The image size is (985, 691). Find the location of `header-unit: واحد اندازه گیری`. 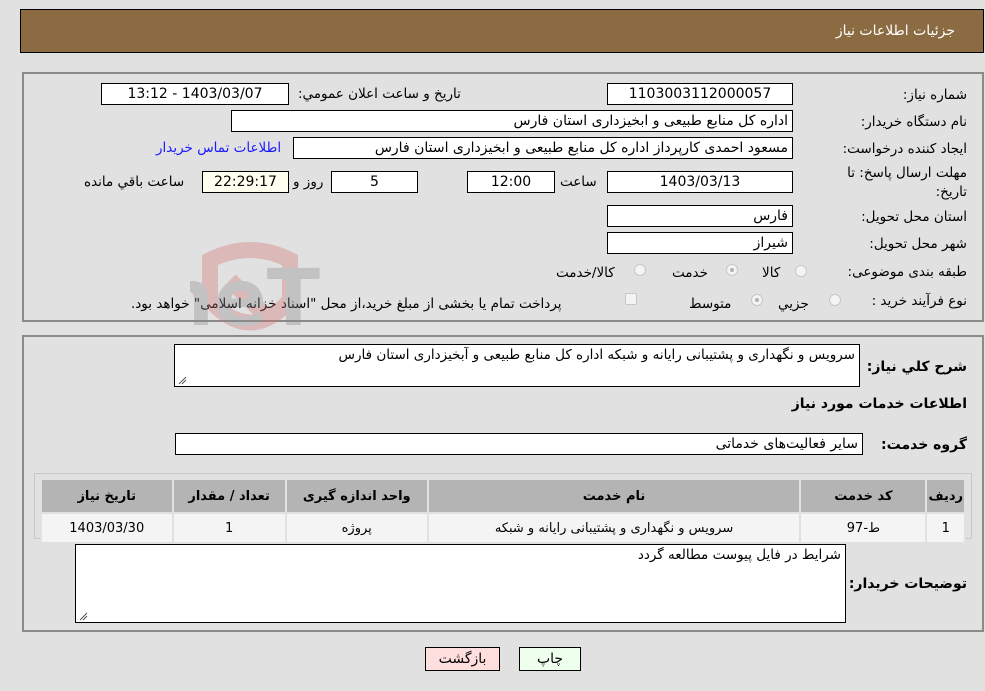

header-unit: واحد اندازه گیری is located at coordinates (356, 496).